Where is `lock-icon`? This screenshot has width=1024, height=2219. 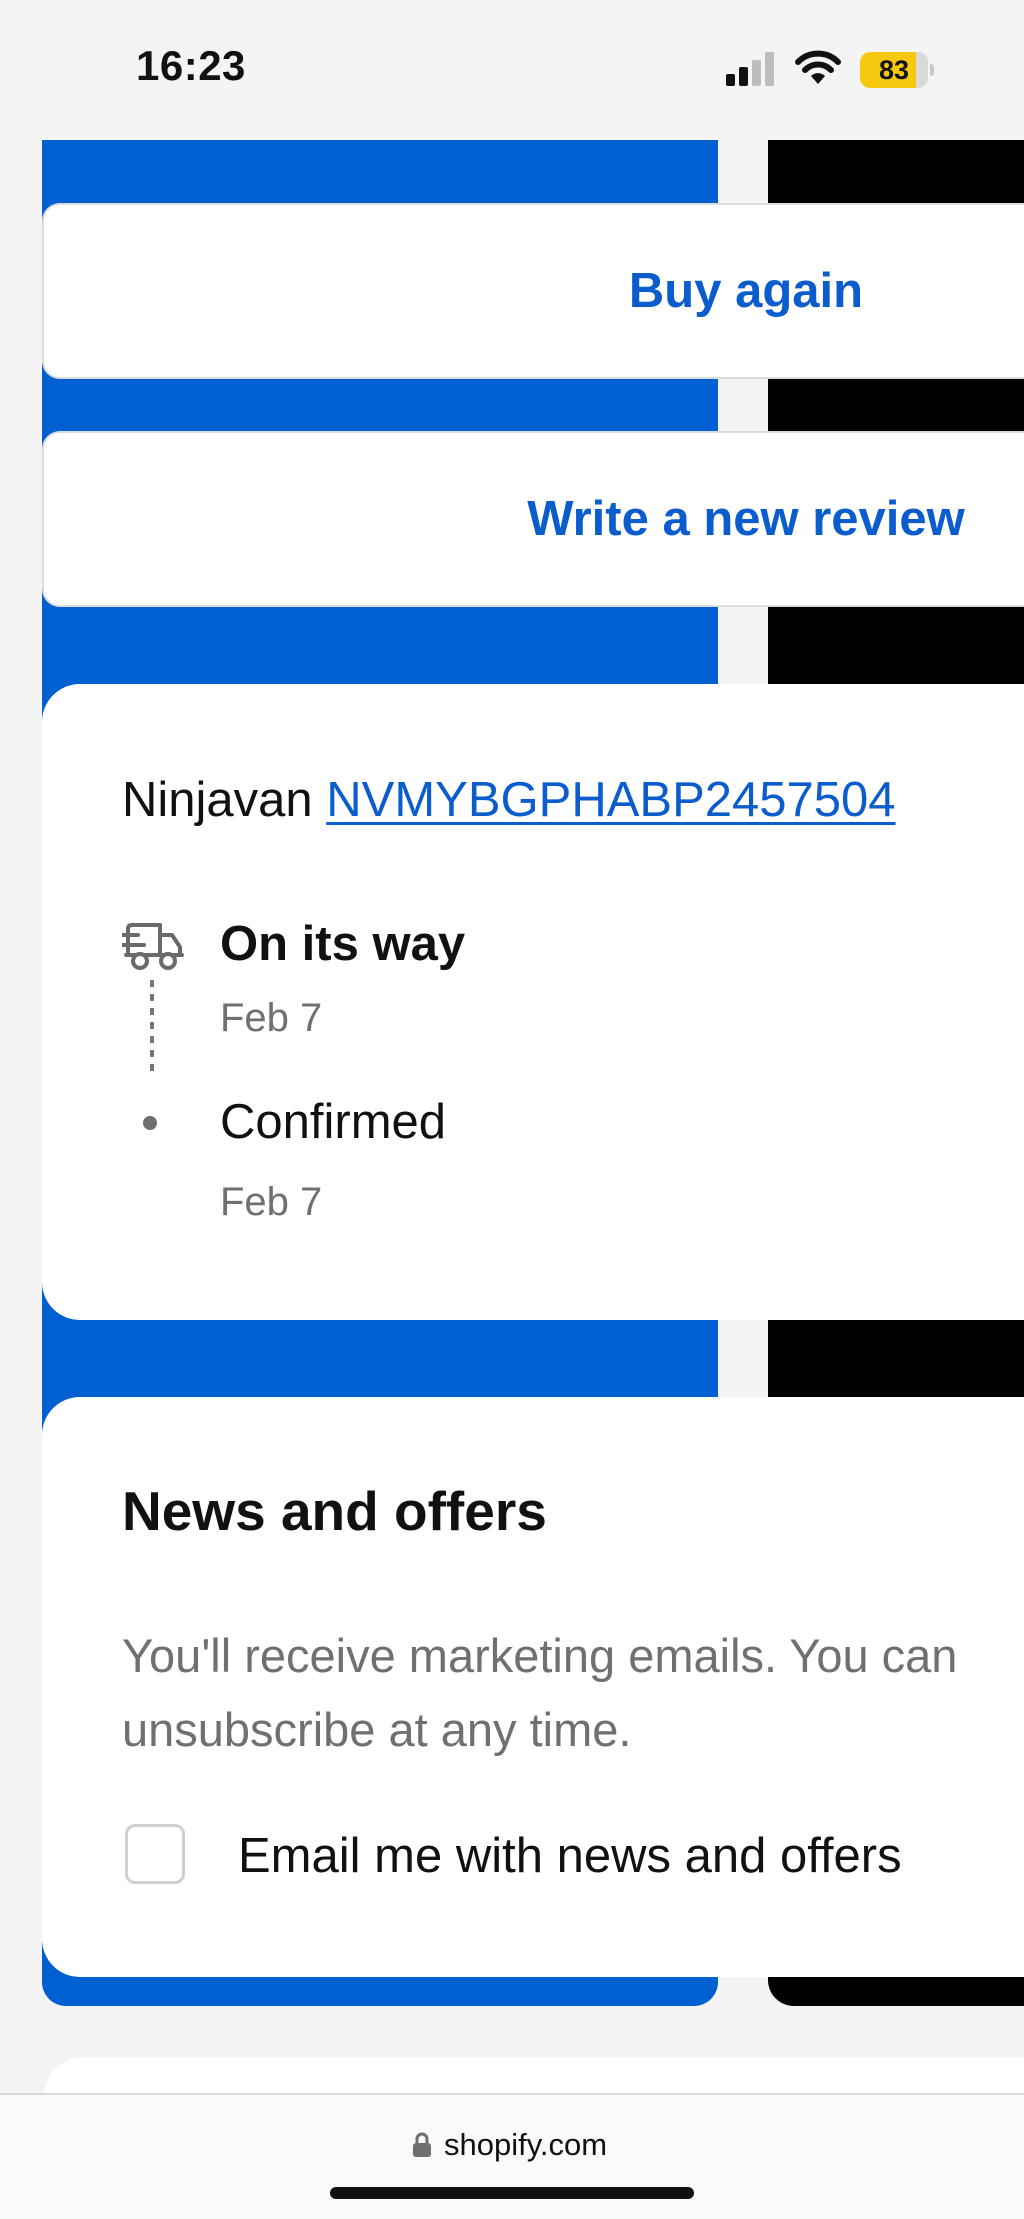
lock-icon is located at coordinates (422, 2144).